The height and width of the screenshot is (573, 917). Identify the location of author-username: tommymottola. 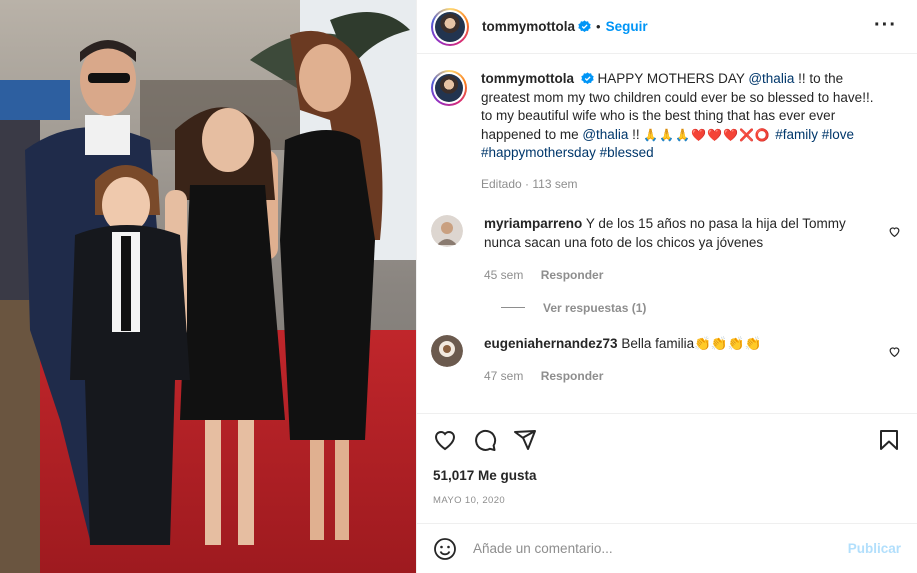
(528, 26).